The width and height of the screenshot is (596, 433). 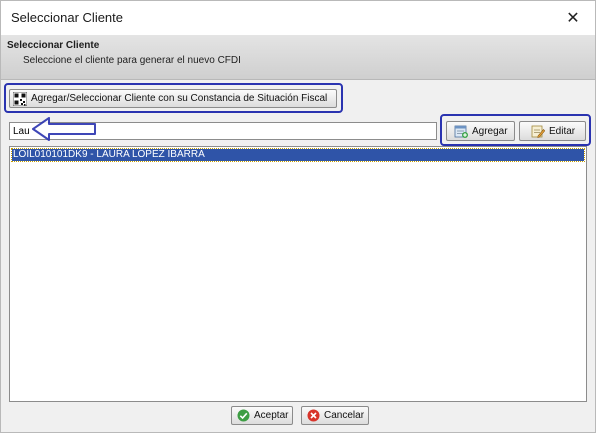 What do you see at coordinates (298, 155) in the screenshot?
I see `list-item-selected: LOIL010101DK9 - LAURA LOPEZ IBARRA` at bounding box center [298, 155].